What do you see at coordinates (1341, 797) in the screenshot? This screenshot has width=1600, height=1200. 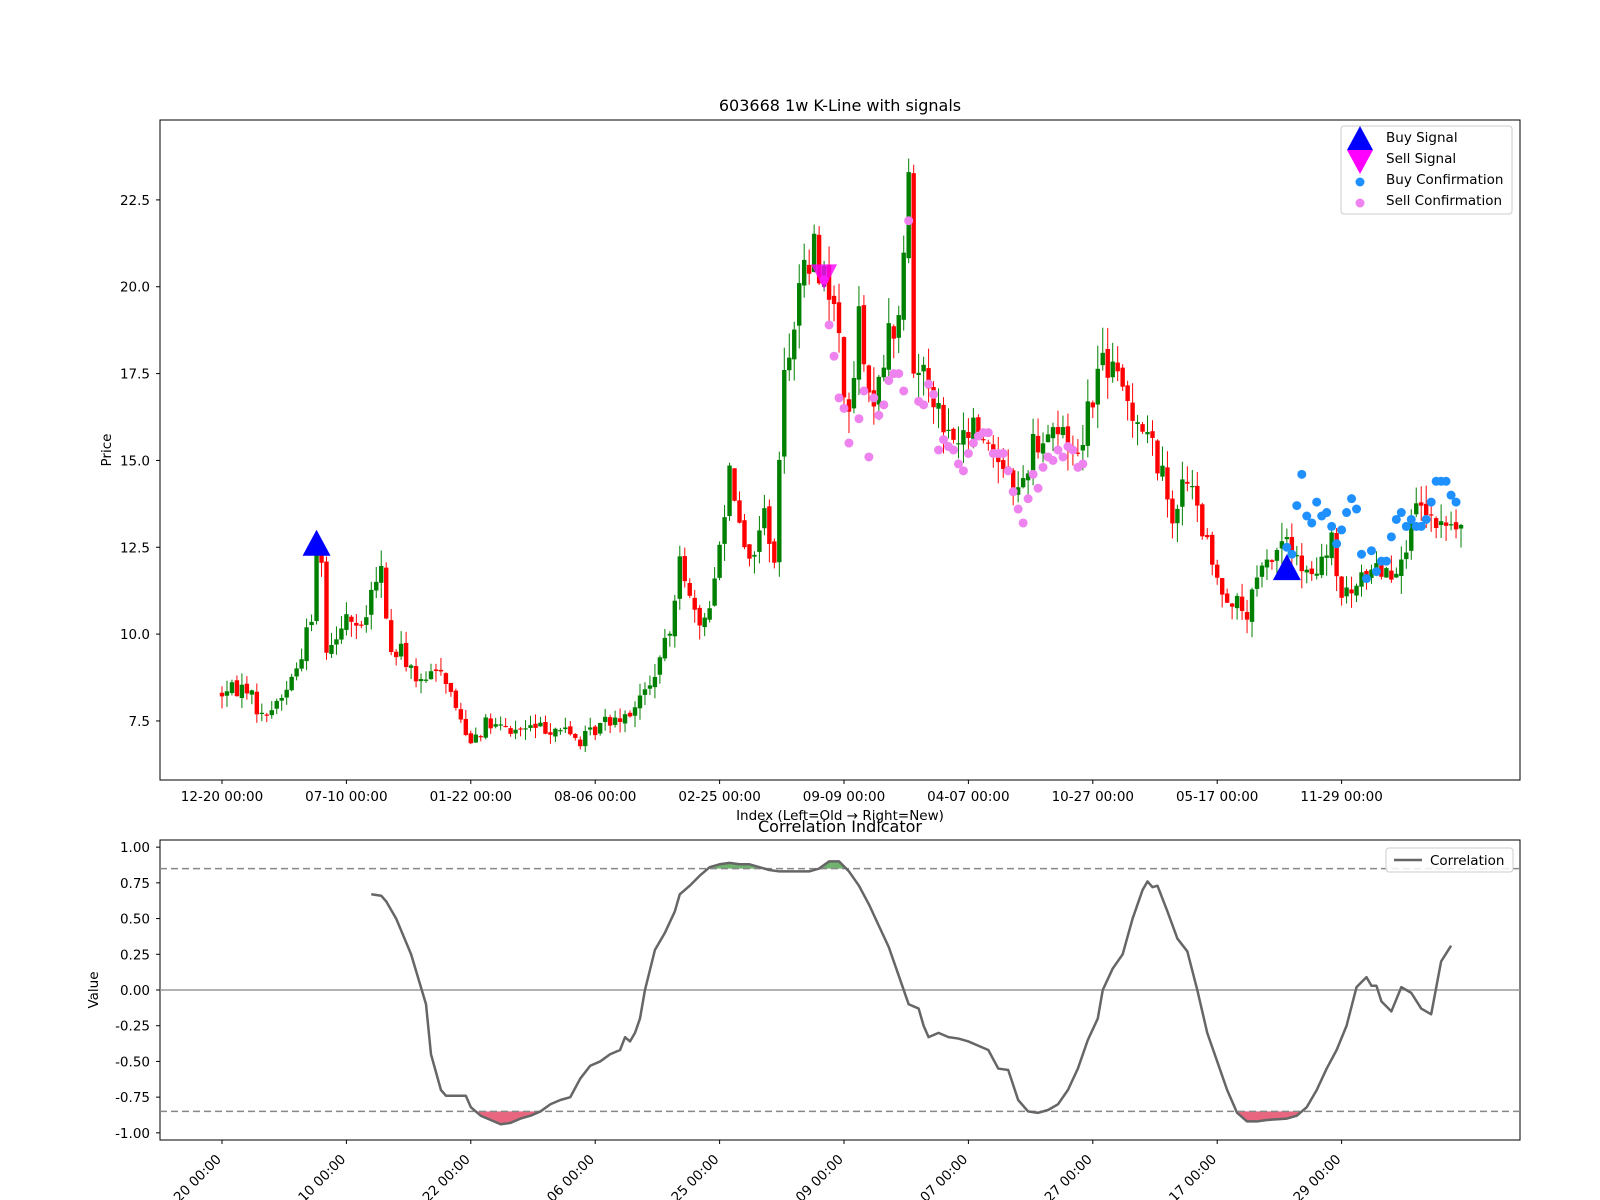 I see `kline-x-tick-label: 11-29 00:00` at bounding box center [1341, 797].